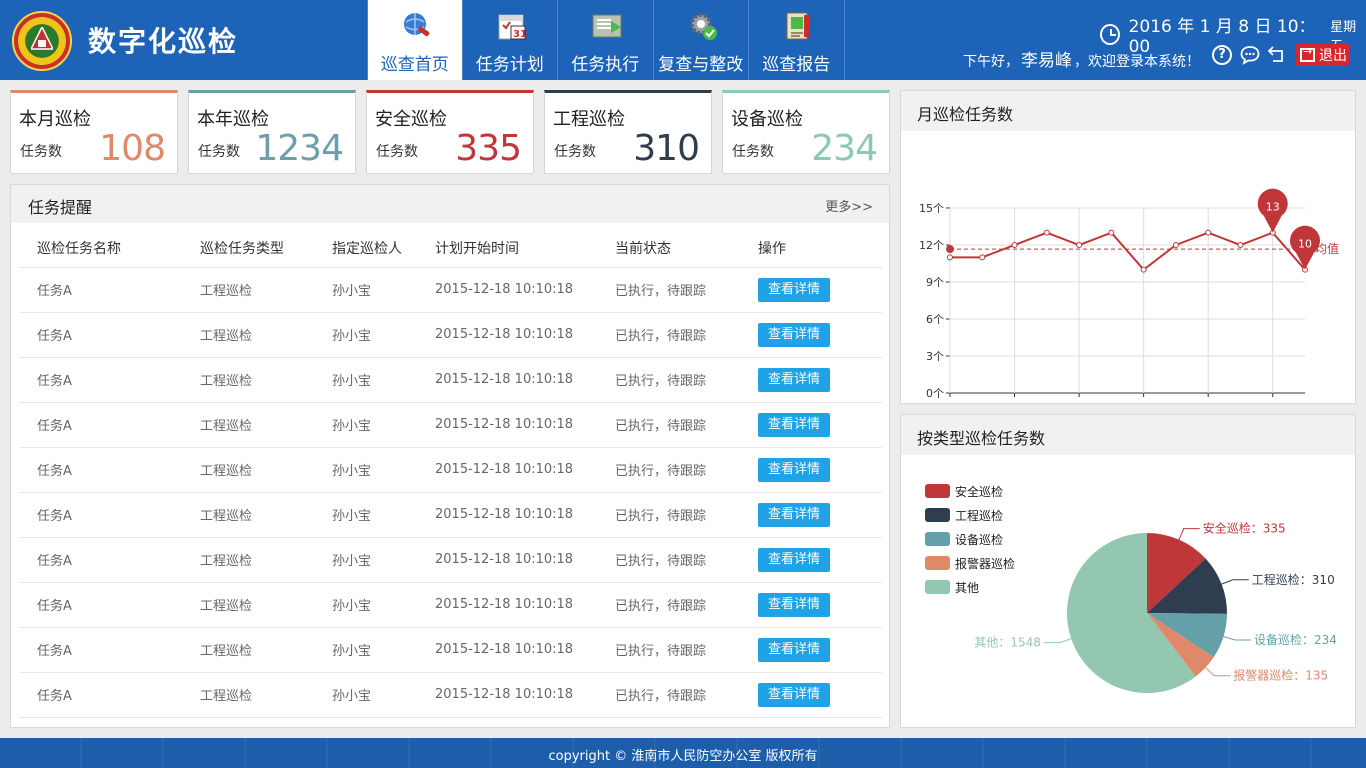  Describe the element at coordinates (1250, 55) in the screenshot. I see `chat-icon` at that location.